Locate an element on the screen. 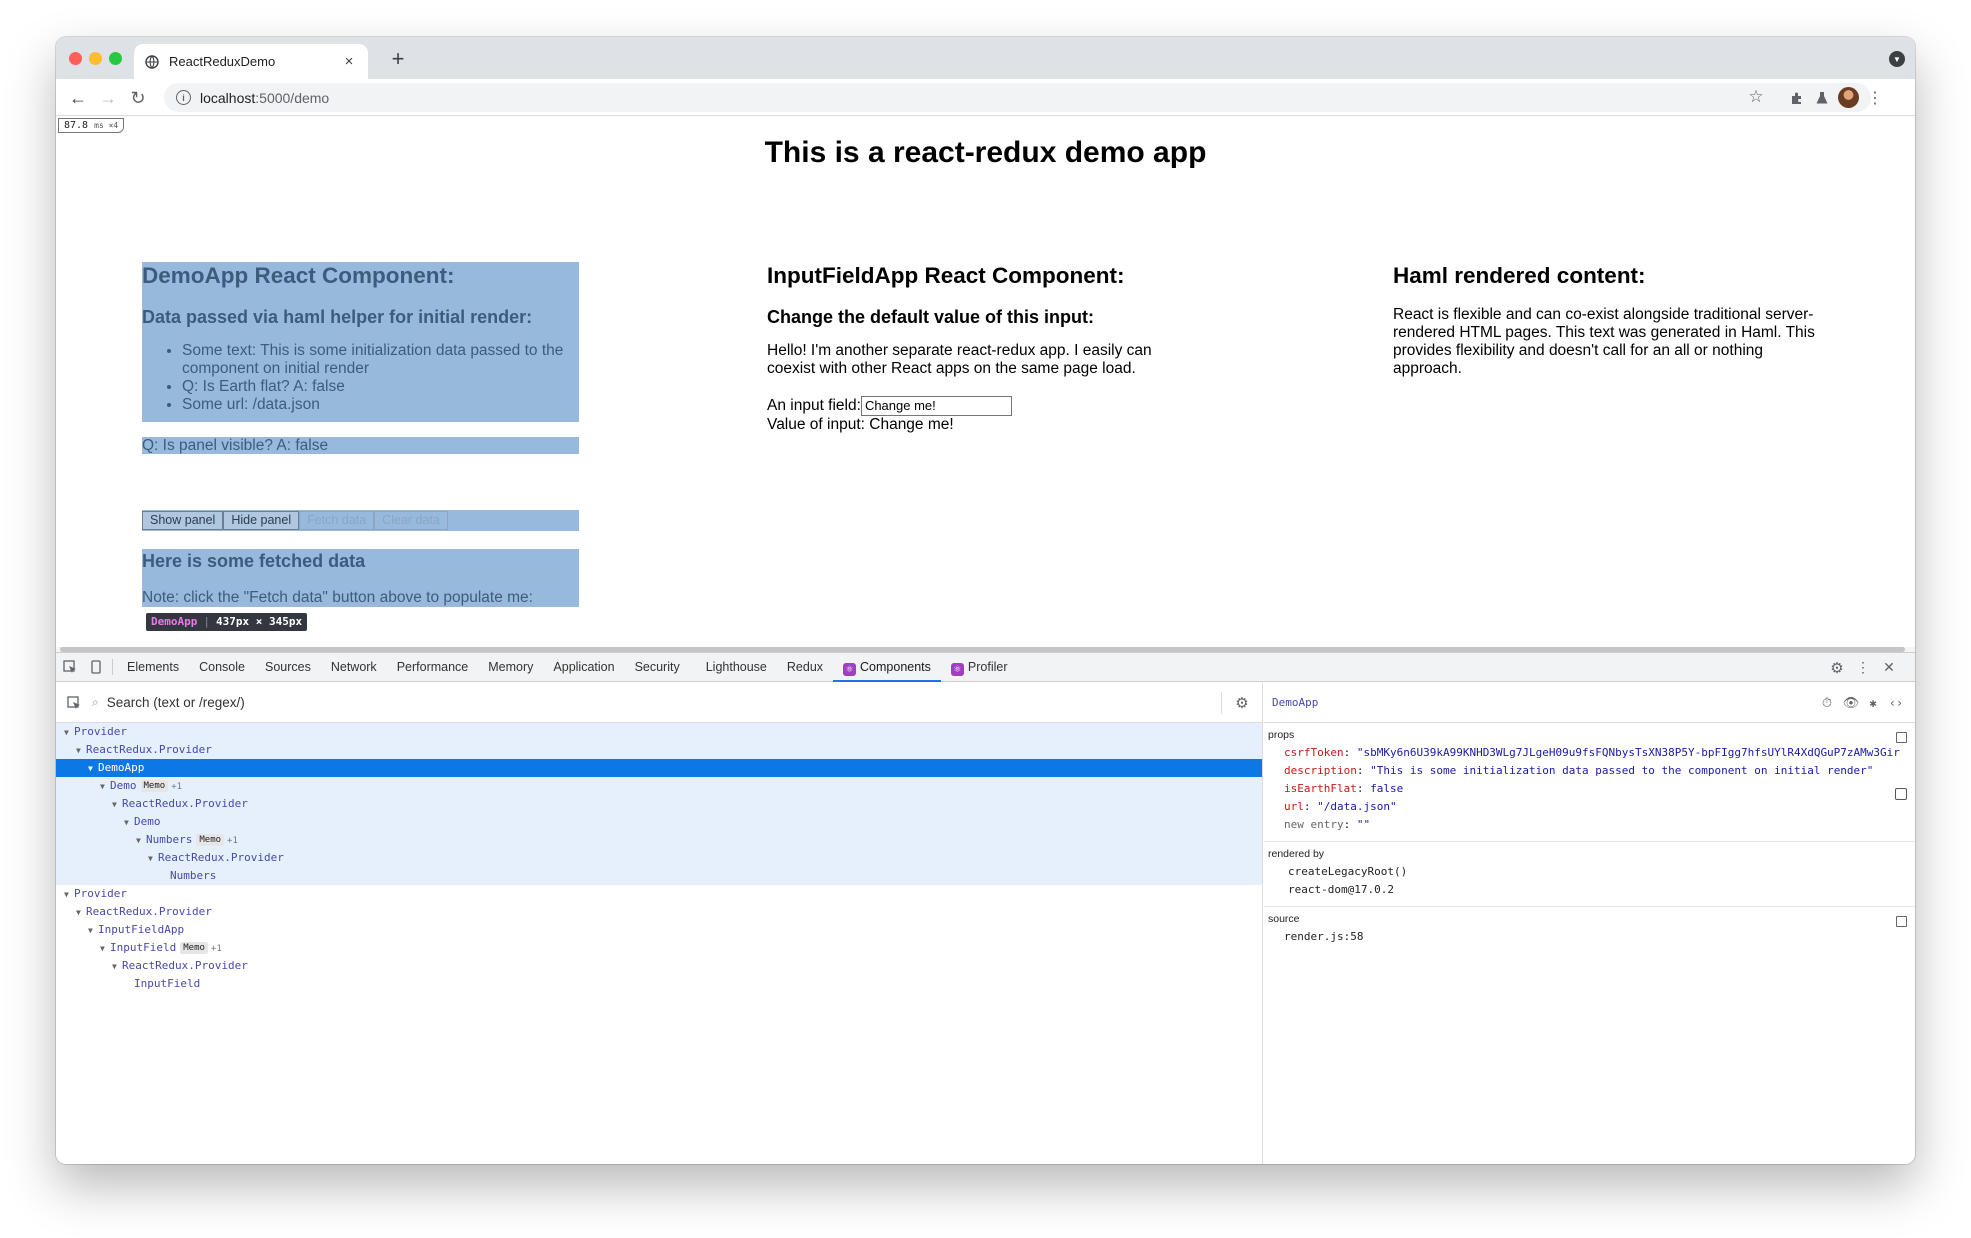 The width and height of the screenshot is (1971, 1238). tree-row: ▼ InputFieldApp is located at coordinates (659, 930).